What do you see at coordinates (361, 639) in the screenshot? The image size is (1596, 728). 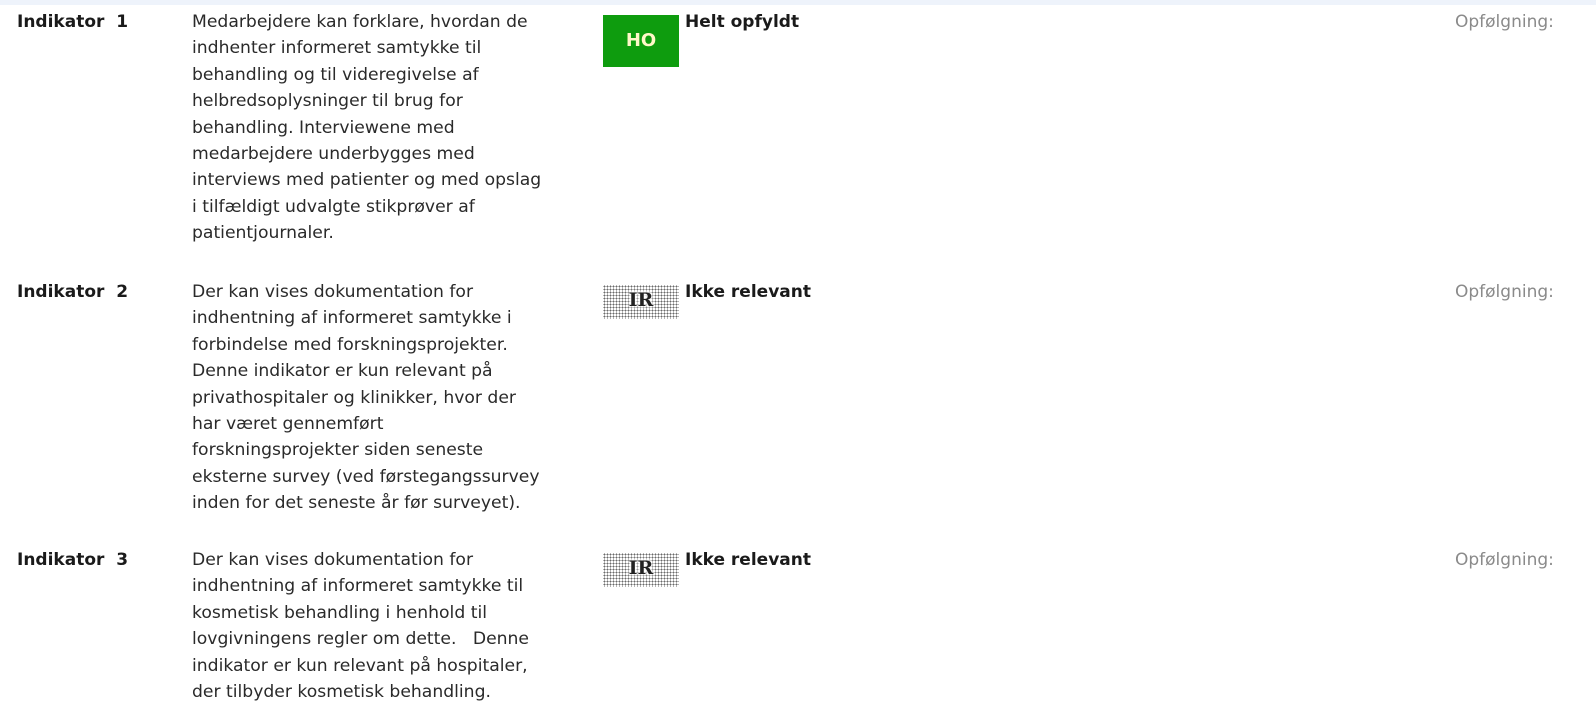 I see `description-line: lovgivningens regler om dette. Denne` at bounding box center [361, 639].